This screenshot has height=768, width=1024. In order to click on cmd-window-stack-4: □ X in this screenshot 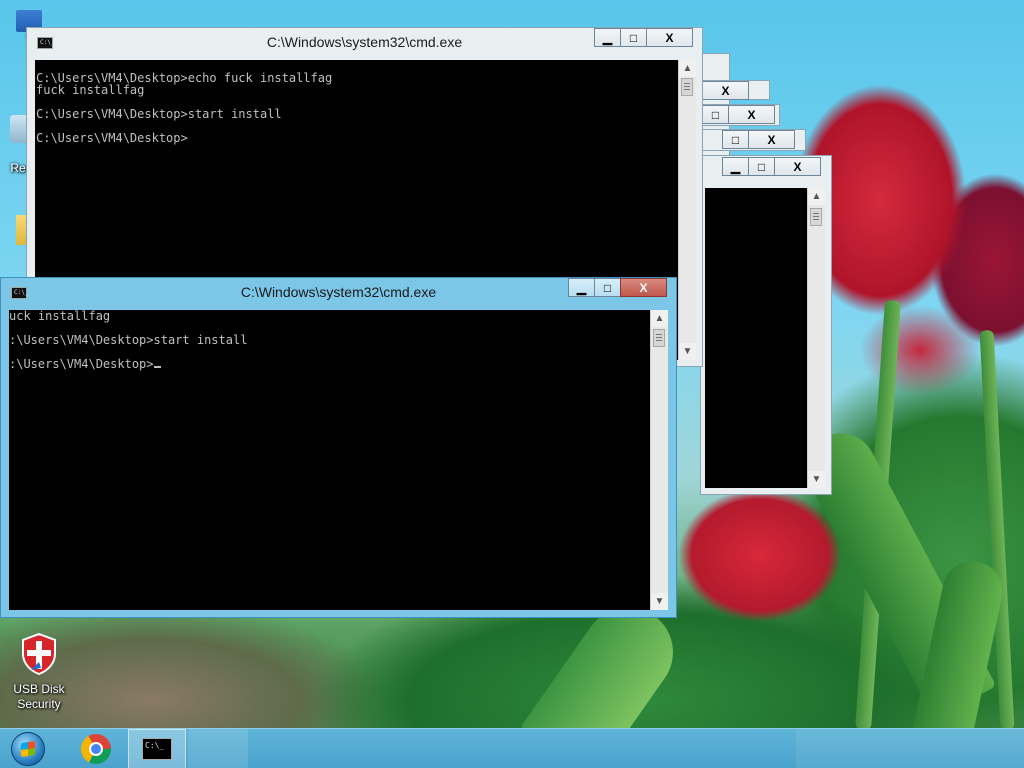, I will do `click(753, 140)`.